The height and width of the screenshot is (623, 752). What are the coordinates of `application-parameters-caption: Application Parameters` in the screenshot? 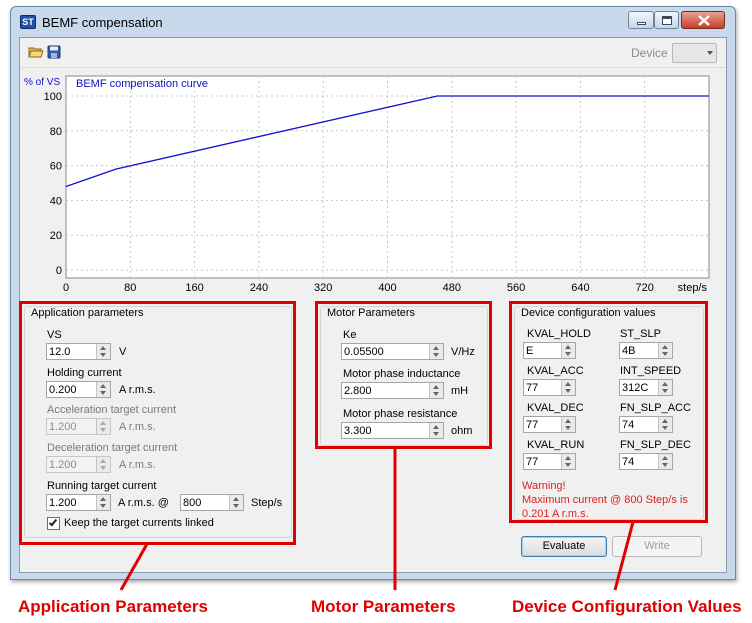 It's located at (113, 606).